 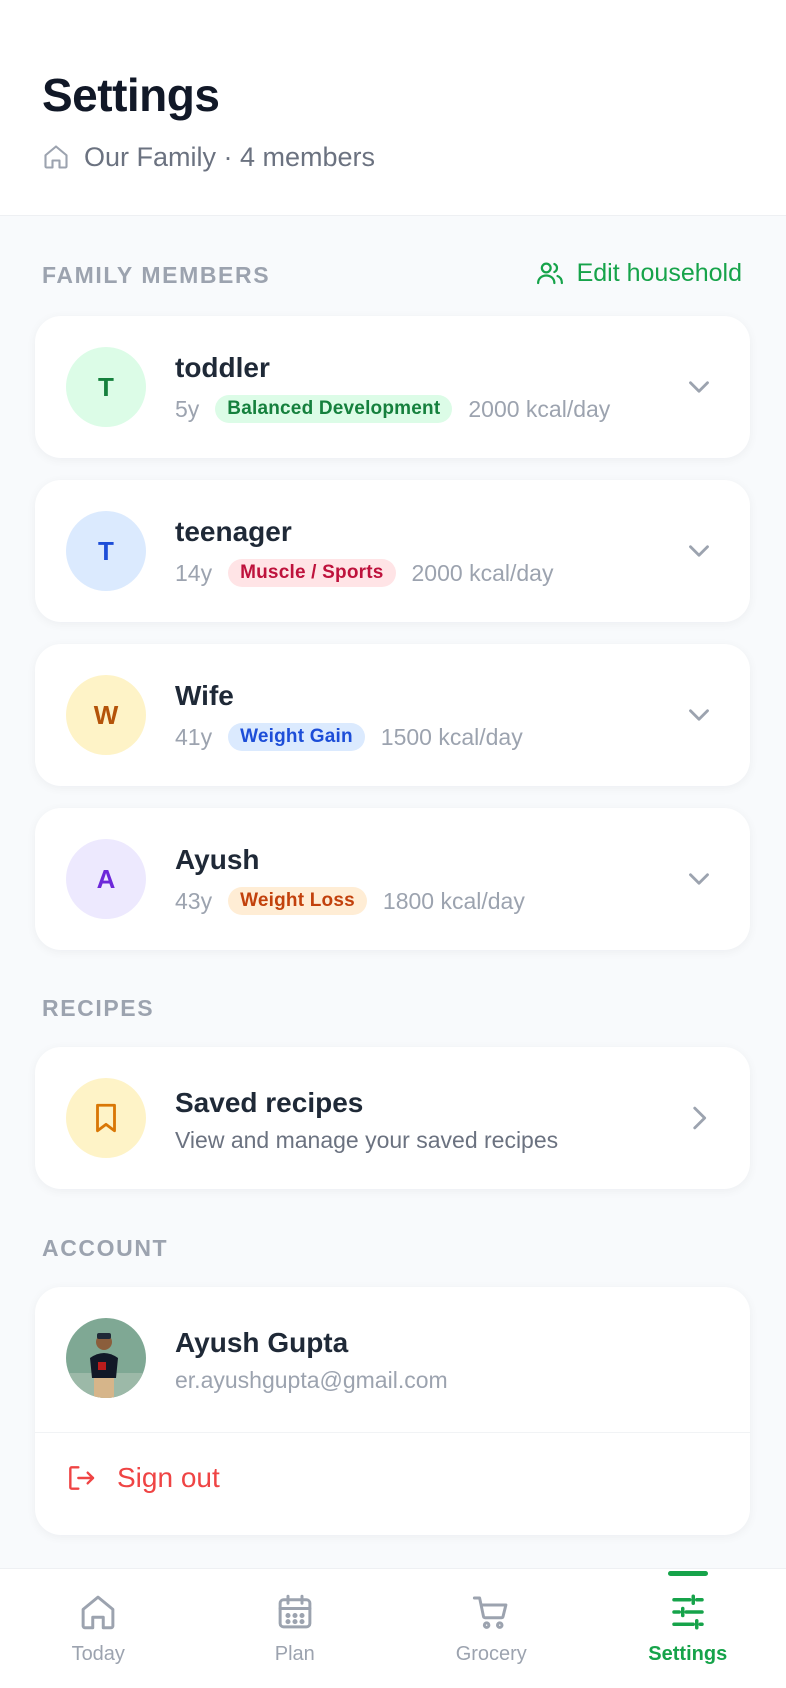 I want to click on page-title: Settings, so click(x=131, y=95).